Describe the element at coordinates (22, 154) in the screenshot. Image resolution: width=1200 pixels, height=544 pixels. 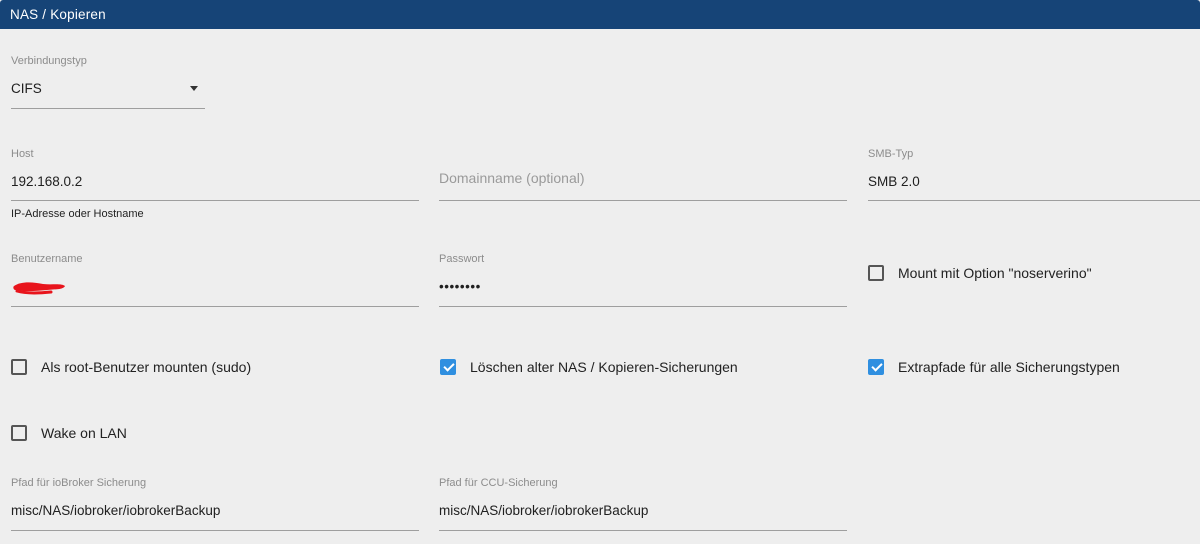
I see `host-label: Host` at that location.